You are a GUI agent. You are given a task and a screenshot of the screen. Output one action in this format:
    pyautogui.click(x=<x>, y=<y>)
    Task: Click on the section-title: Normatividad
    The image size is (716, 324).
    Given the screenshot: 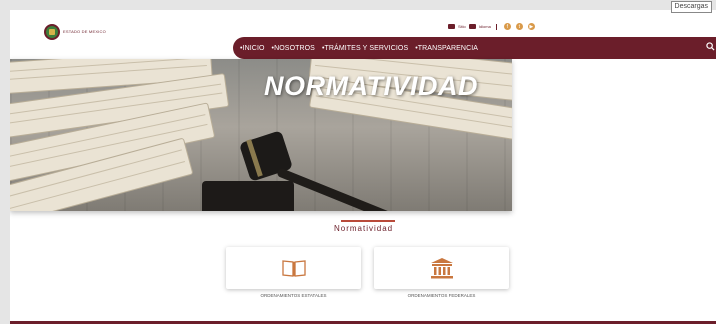 What is the action you would take?
    pyautogui.click(x=364, y=228)
    